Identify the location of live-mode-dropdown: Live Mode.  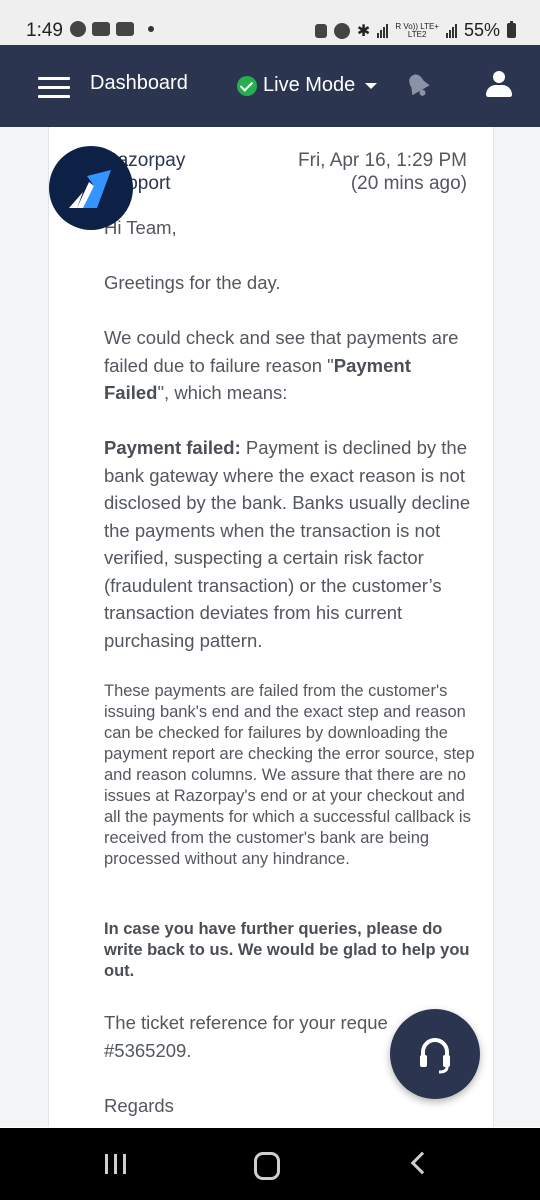
(307, 85).